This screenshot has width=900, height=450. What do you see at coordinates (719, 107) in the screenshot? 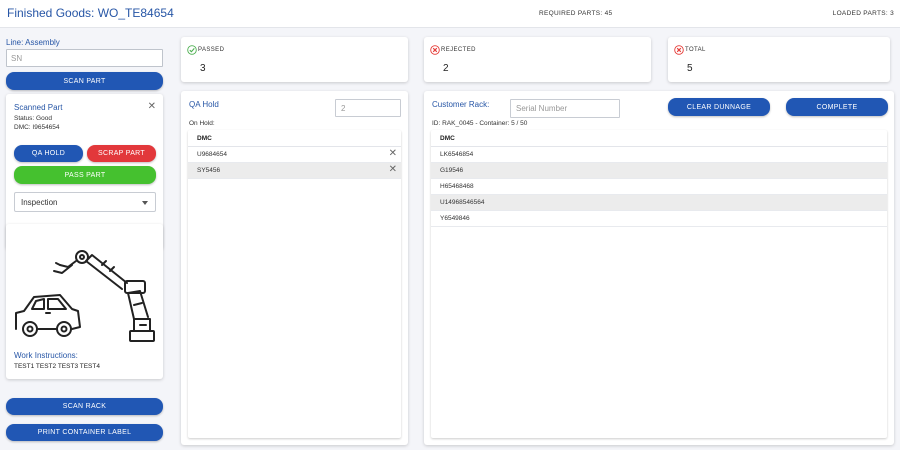
I see `clear-dunnage-button: CLEAR DUNNAGE` at bounding box center [719, 107].